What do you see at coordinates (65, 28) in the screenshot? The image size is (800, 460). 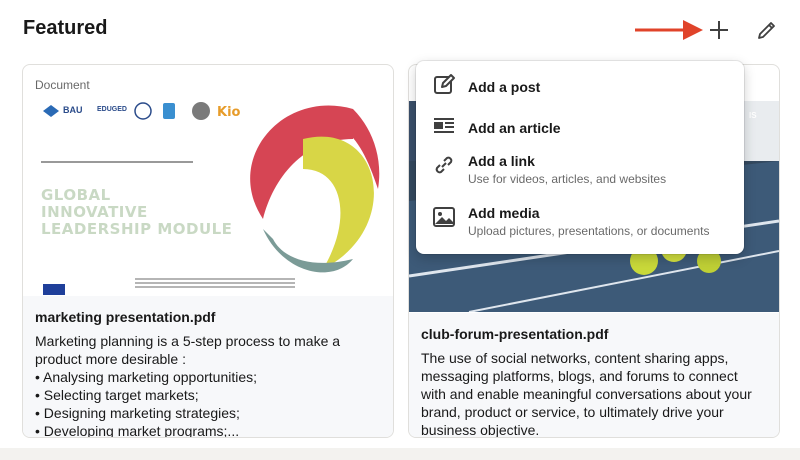 I see `section-title: Featured` at bounding box center [65, 28].